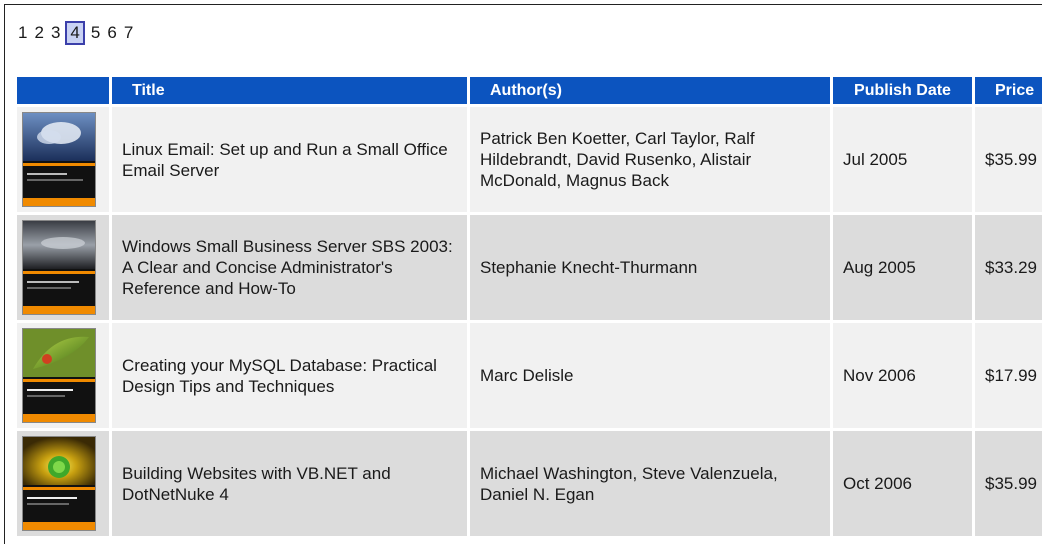 Image resolution: width=1042 pixels, height=544 pixels. I want to click on book-publish-date: Jul 2005, so click(902, 159).